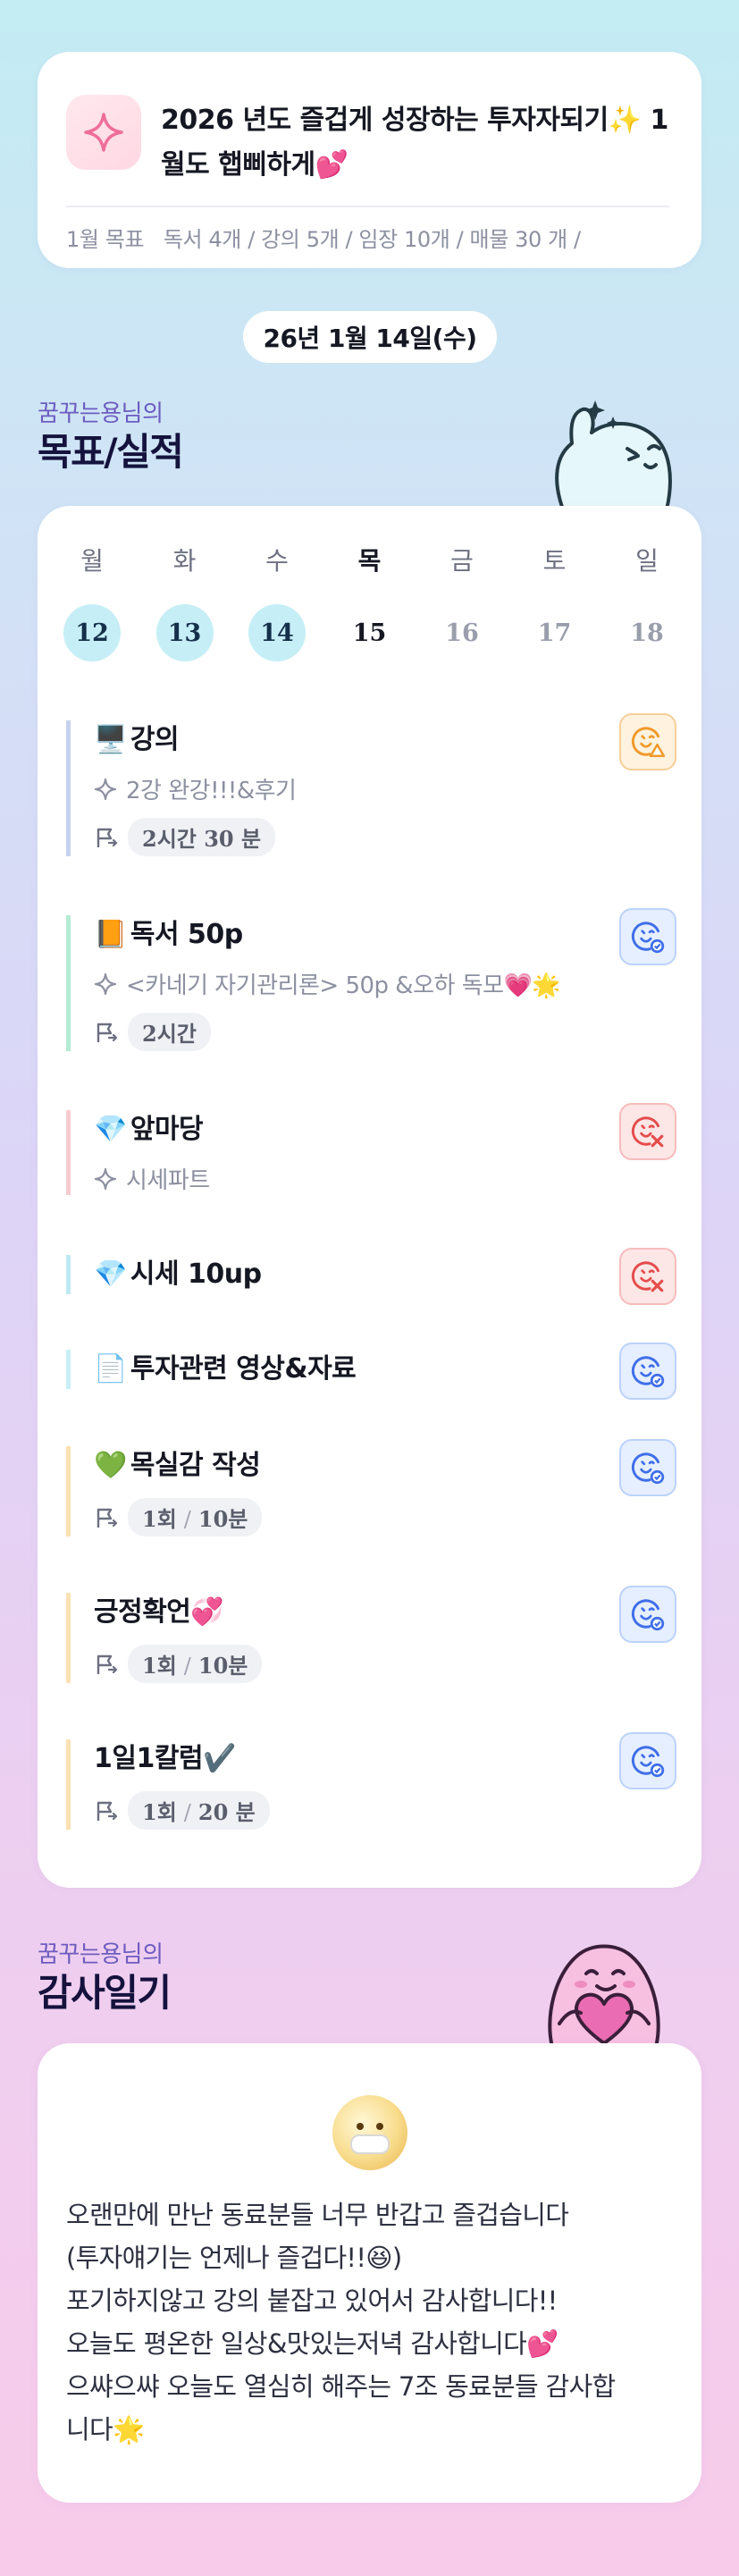  I want to click on goal-title: 2026 년도 즐겁게 성장하는 투자자되기✨ 1 월도 햅삐하게💕, so click(415, 143).